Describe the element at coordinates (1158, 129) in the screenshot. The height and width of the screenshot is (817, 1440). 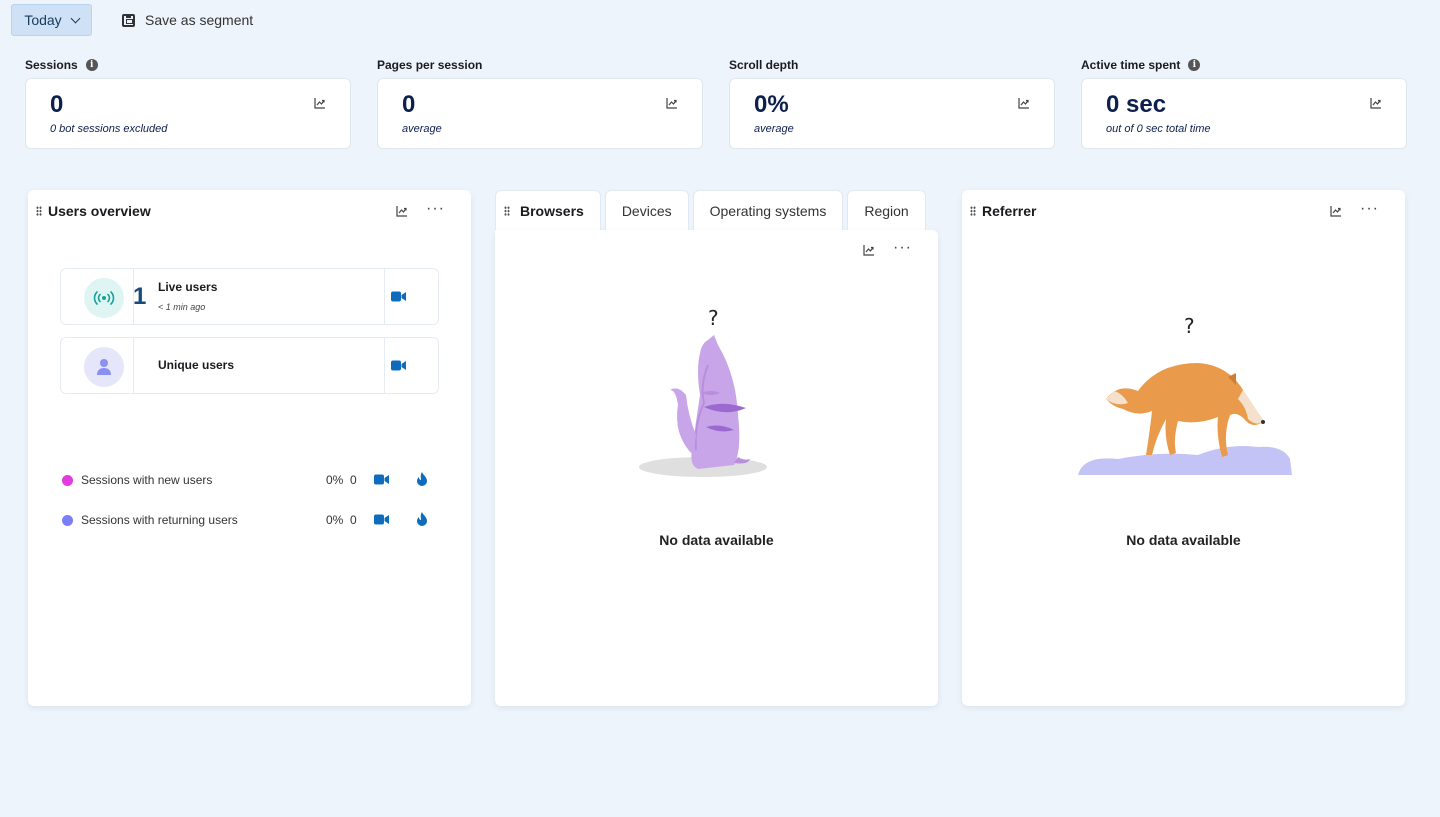
I see `metric-sub: out of 0 sec total time` at that location.